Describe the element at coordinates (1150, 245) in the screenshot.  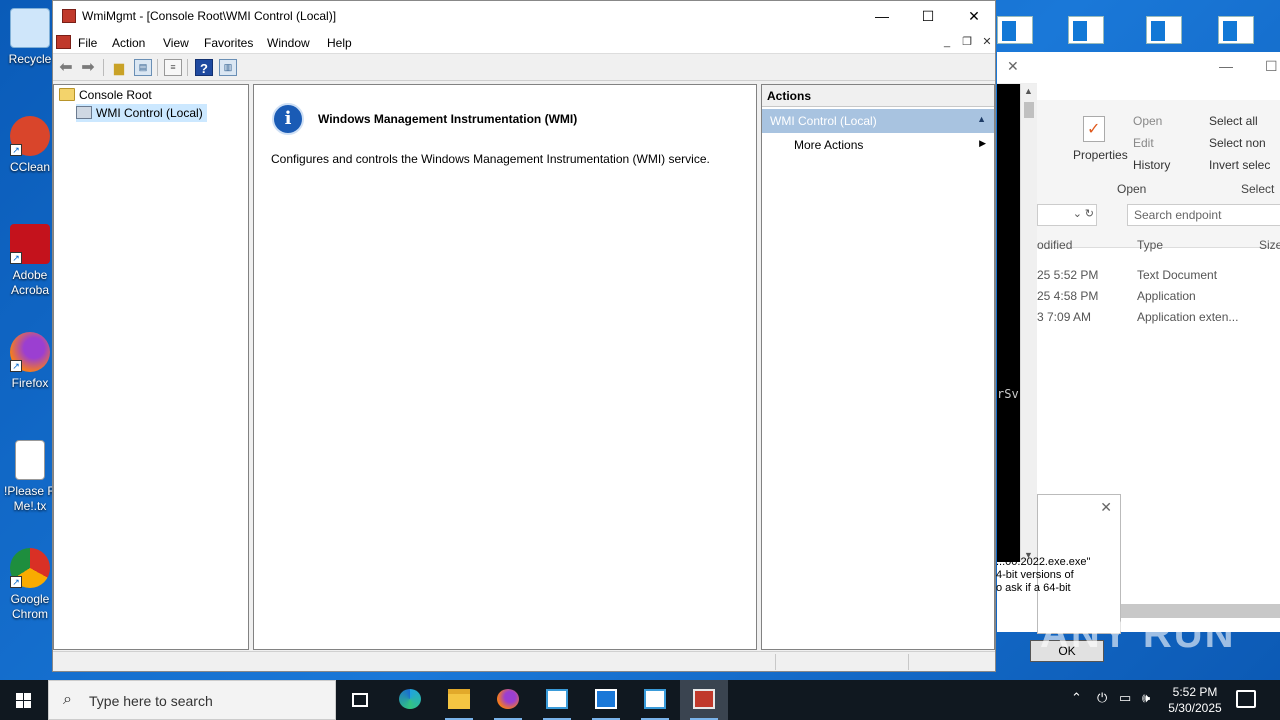
I see `column-header-type: Type` at that location.